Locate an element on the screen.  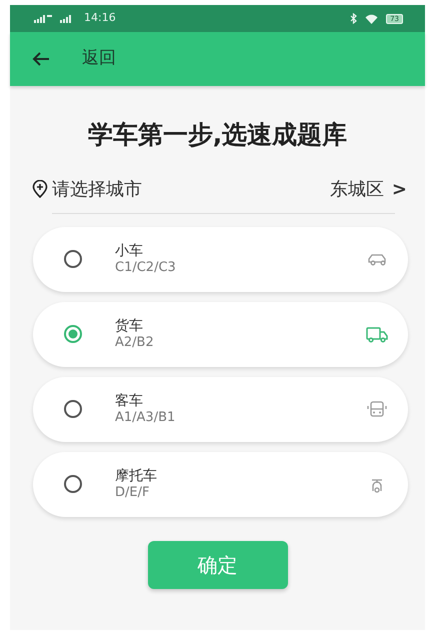
location-icon is located at coordinates (40, 189).